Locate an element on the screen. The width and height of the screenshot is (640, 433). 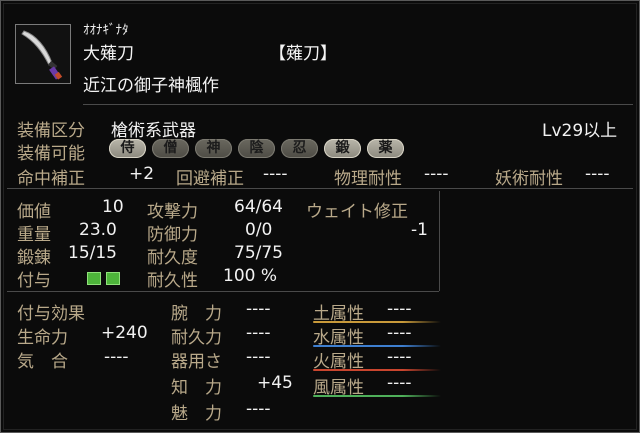
stat-resilience: 100 % is located at coordinates (250, 276).